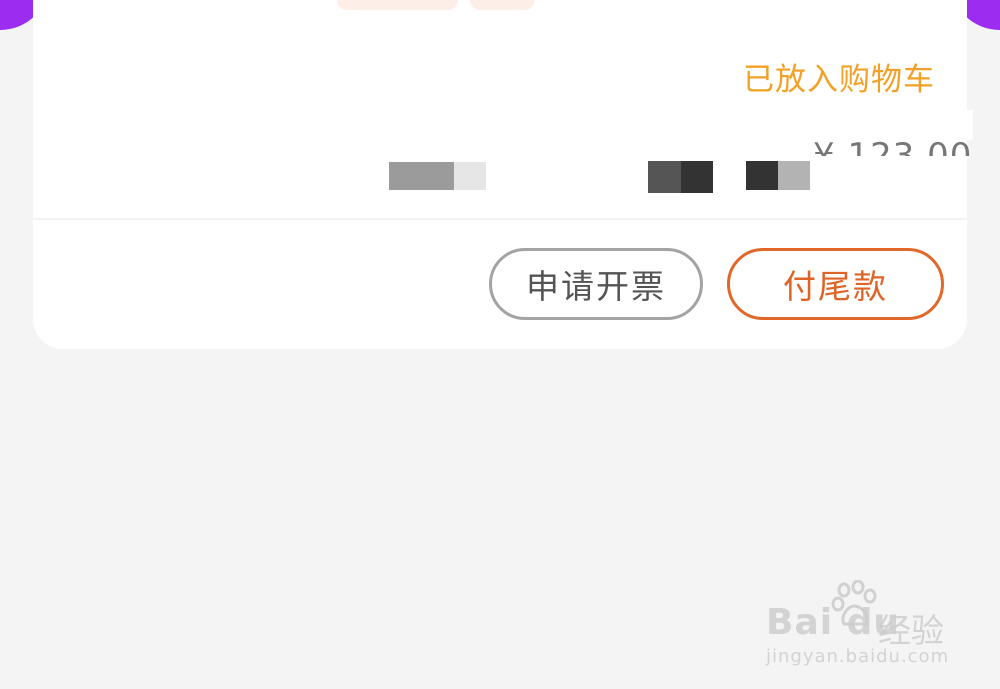  What do you see at coordinates (500, 219) in the screenshot?
I see `card-divider` at bounding box center [500, 219].